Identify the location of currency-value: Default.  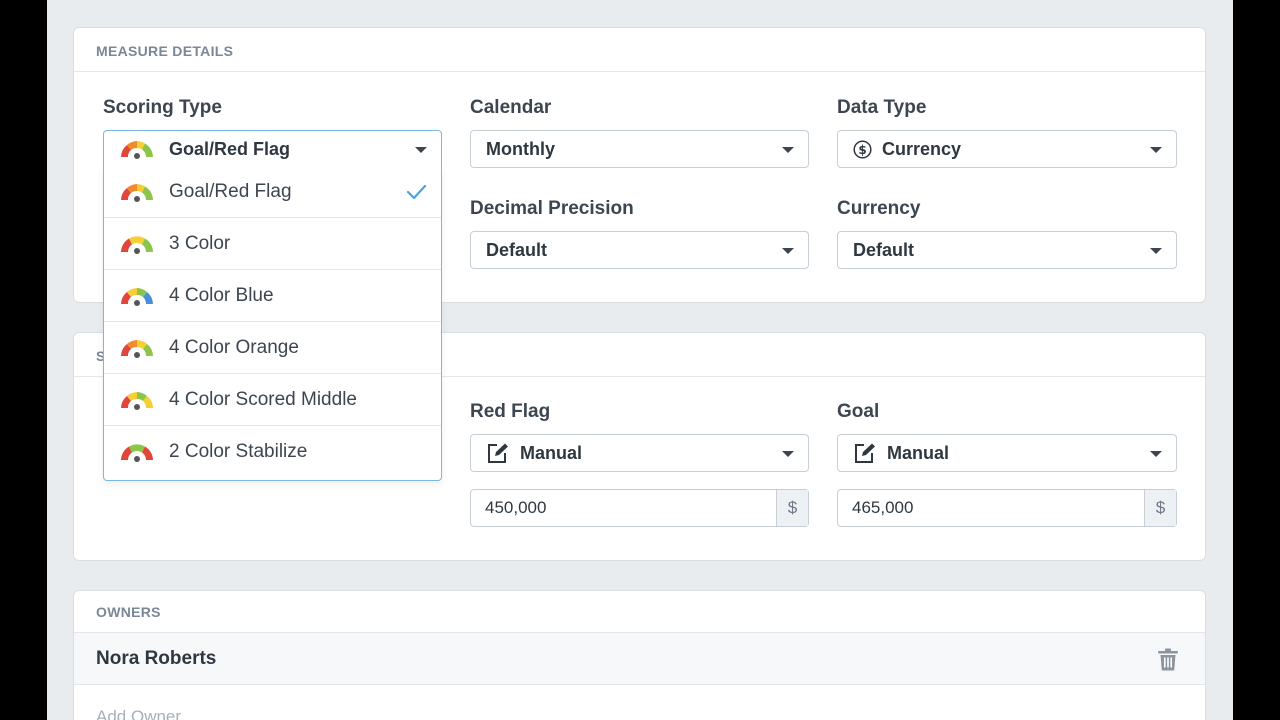
(884, 249).